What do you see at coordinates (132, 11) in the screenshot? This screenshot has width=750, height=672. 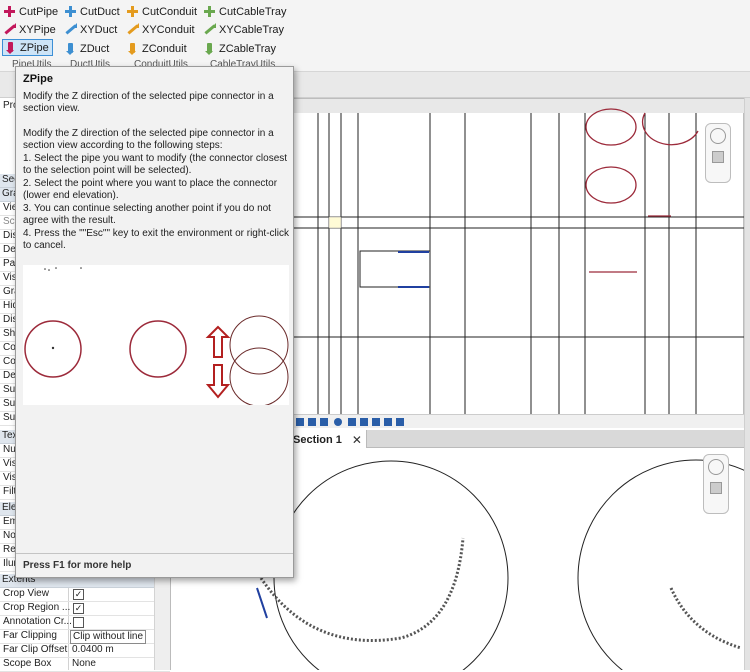 I see `cut-conduit-icon` at bounding box center [132, 11].